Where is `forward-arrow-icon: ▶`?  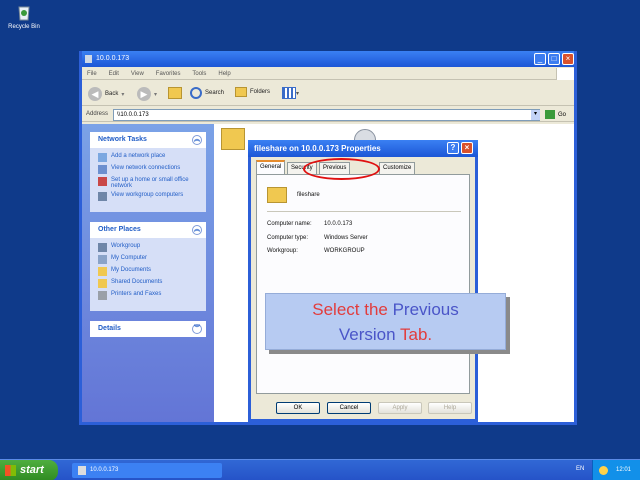
forward-arrow-icon: ▶ is located at coordinates (144, 94).